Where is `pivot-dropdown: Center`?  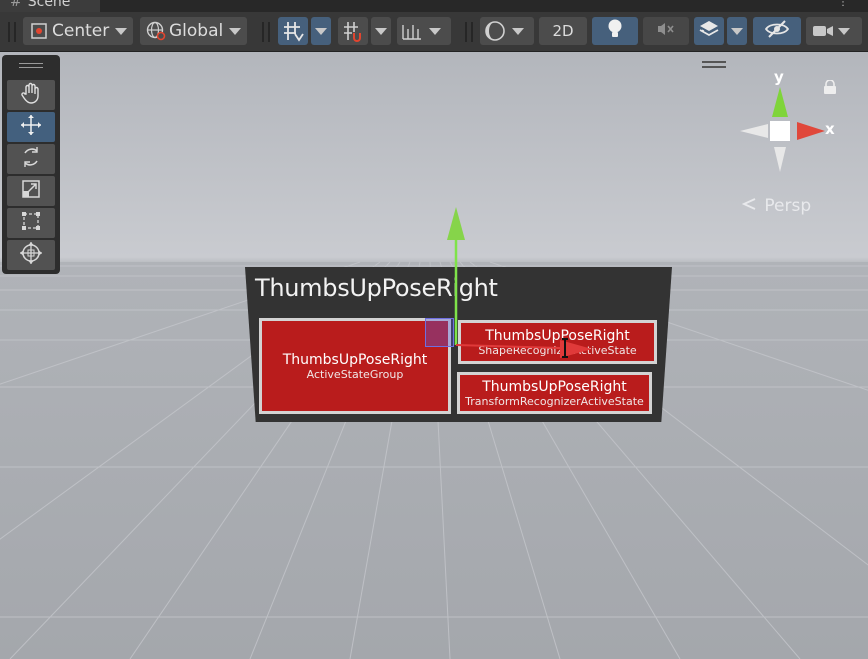
pivot-dropdown: Center is located at coordinates (78, 31).